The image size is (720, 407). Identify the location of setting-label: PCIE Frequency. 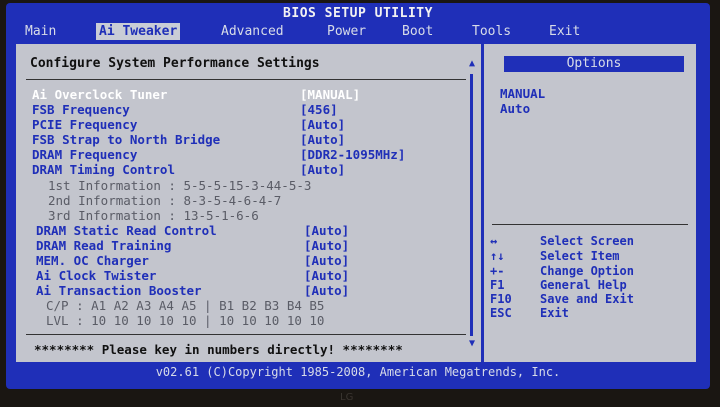
(85, 124).